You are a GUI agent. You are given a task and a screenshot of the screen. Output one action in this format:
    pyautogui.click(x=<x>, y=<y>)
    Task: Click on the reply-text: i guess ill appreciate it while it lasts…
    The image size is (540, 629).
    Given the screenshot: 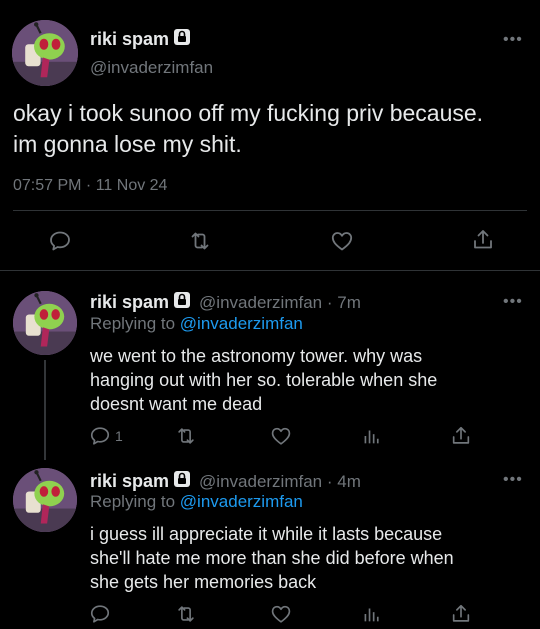 What is the action you would take?
    pyautogui.click(x=310, y=558)
    